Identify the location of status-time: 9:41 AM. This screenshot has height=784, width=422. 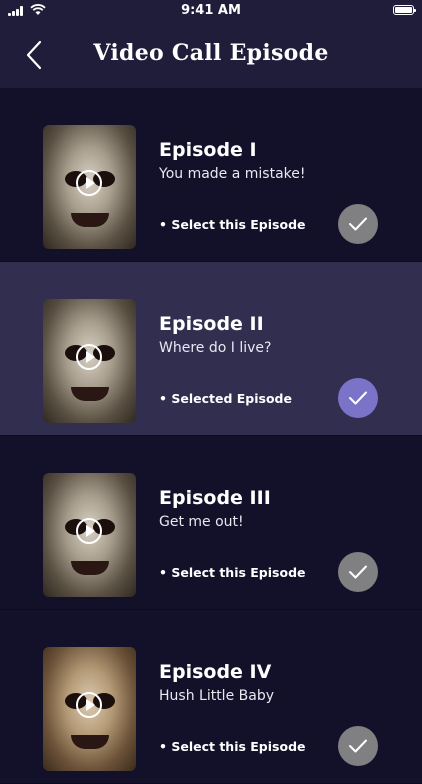
(211, 10).